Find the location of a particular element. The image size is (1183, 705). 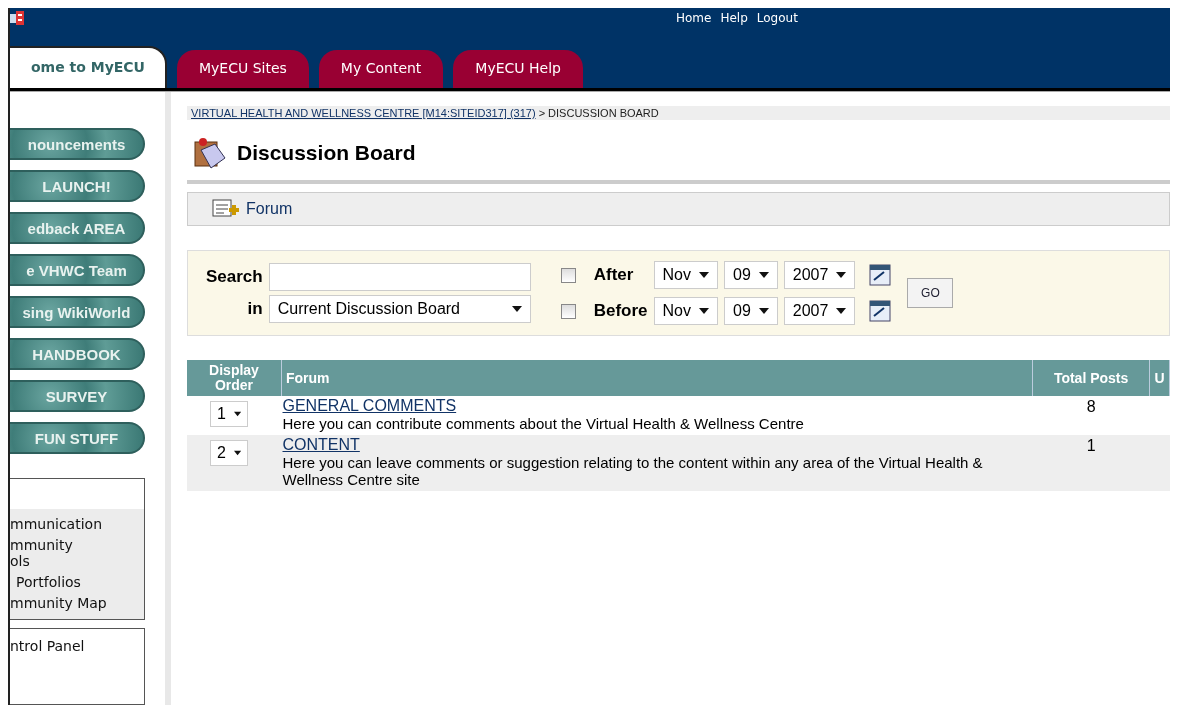

tab: MyECU Sites is located at coordinates (243, 69).